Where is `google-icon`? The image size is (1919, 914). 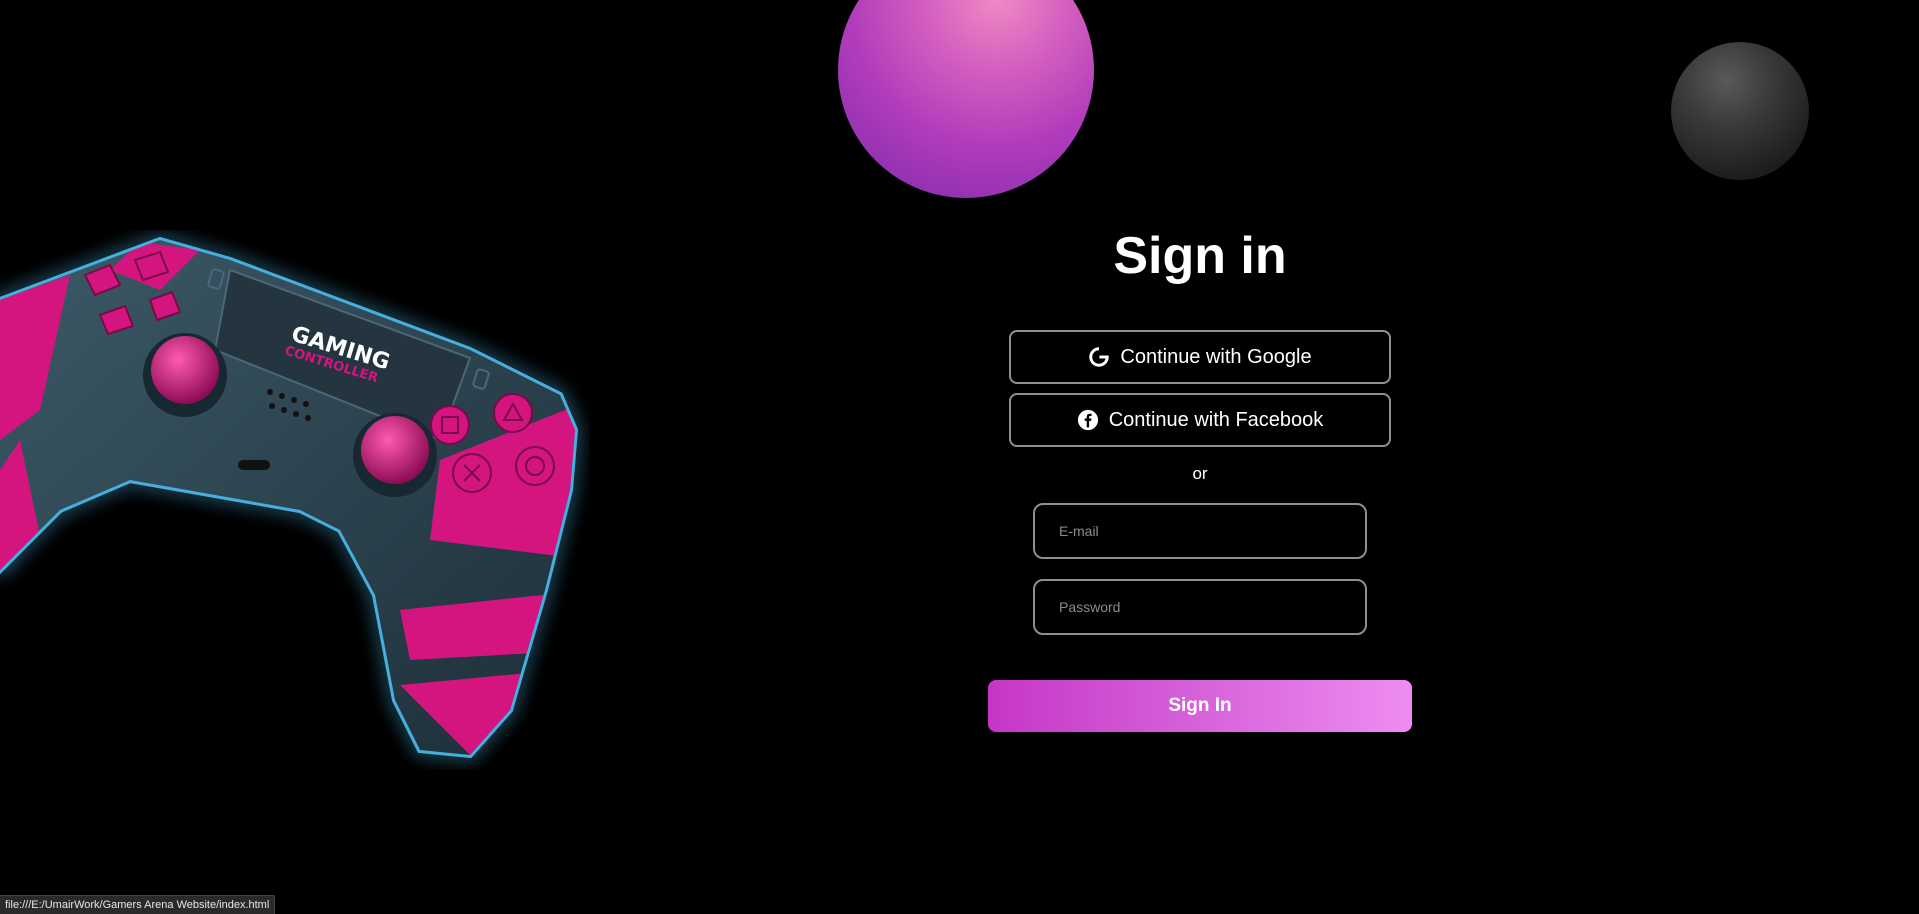
google-icon is located at coordinates (1099, 357).